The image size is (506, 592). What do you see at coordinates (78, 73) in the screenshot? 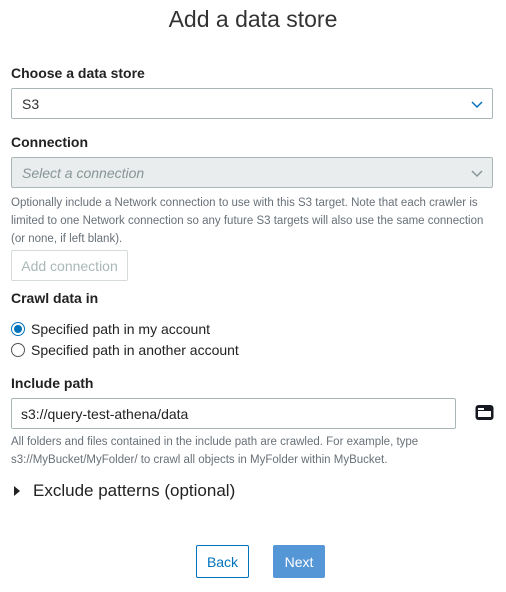
I see `choose-data-store-label: Choose a data store` at bounding box center [78, 73].